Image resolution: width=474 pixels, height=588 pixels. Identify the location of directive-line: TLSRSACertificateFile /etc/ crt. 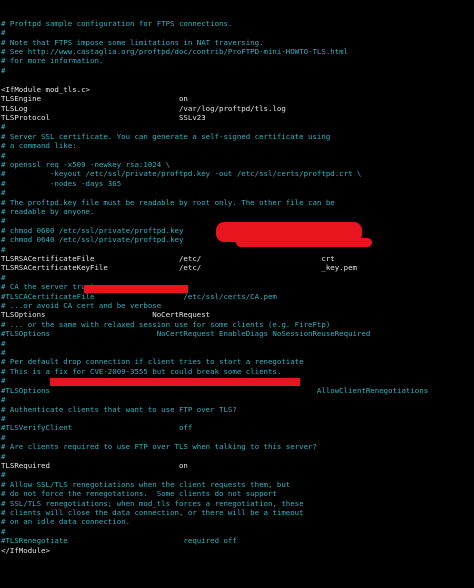
(168, 258).